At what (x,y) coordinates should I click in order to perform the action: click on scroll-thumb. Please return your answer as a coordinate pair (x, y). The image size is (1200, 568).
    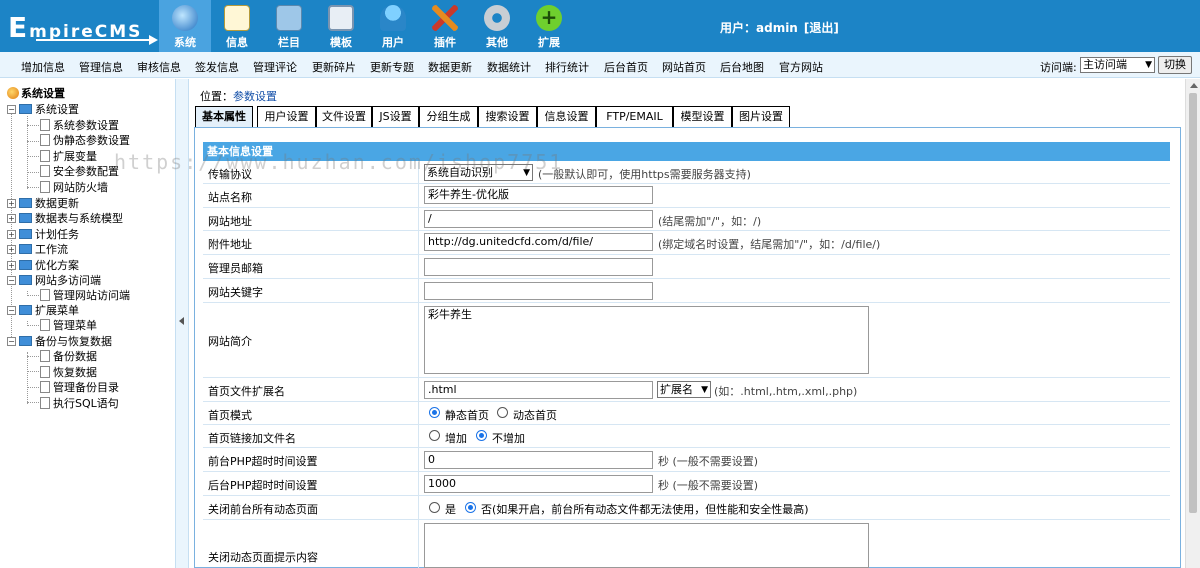
    Looking at the image, I should click on (1193, 303).